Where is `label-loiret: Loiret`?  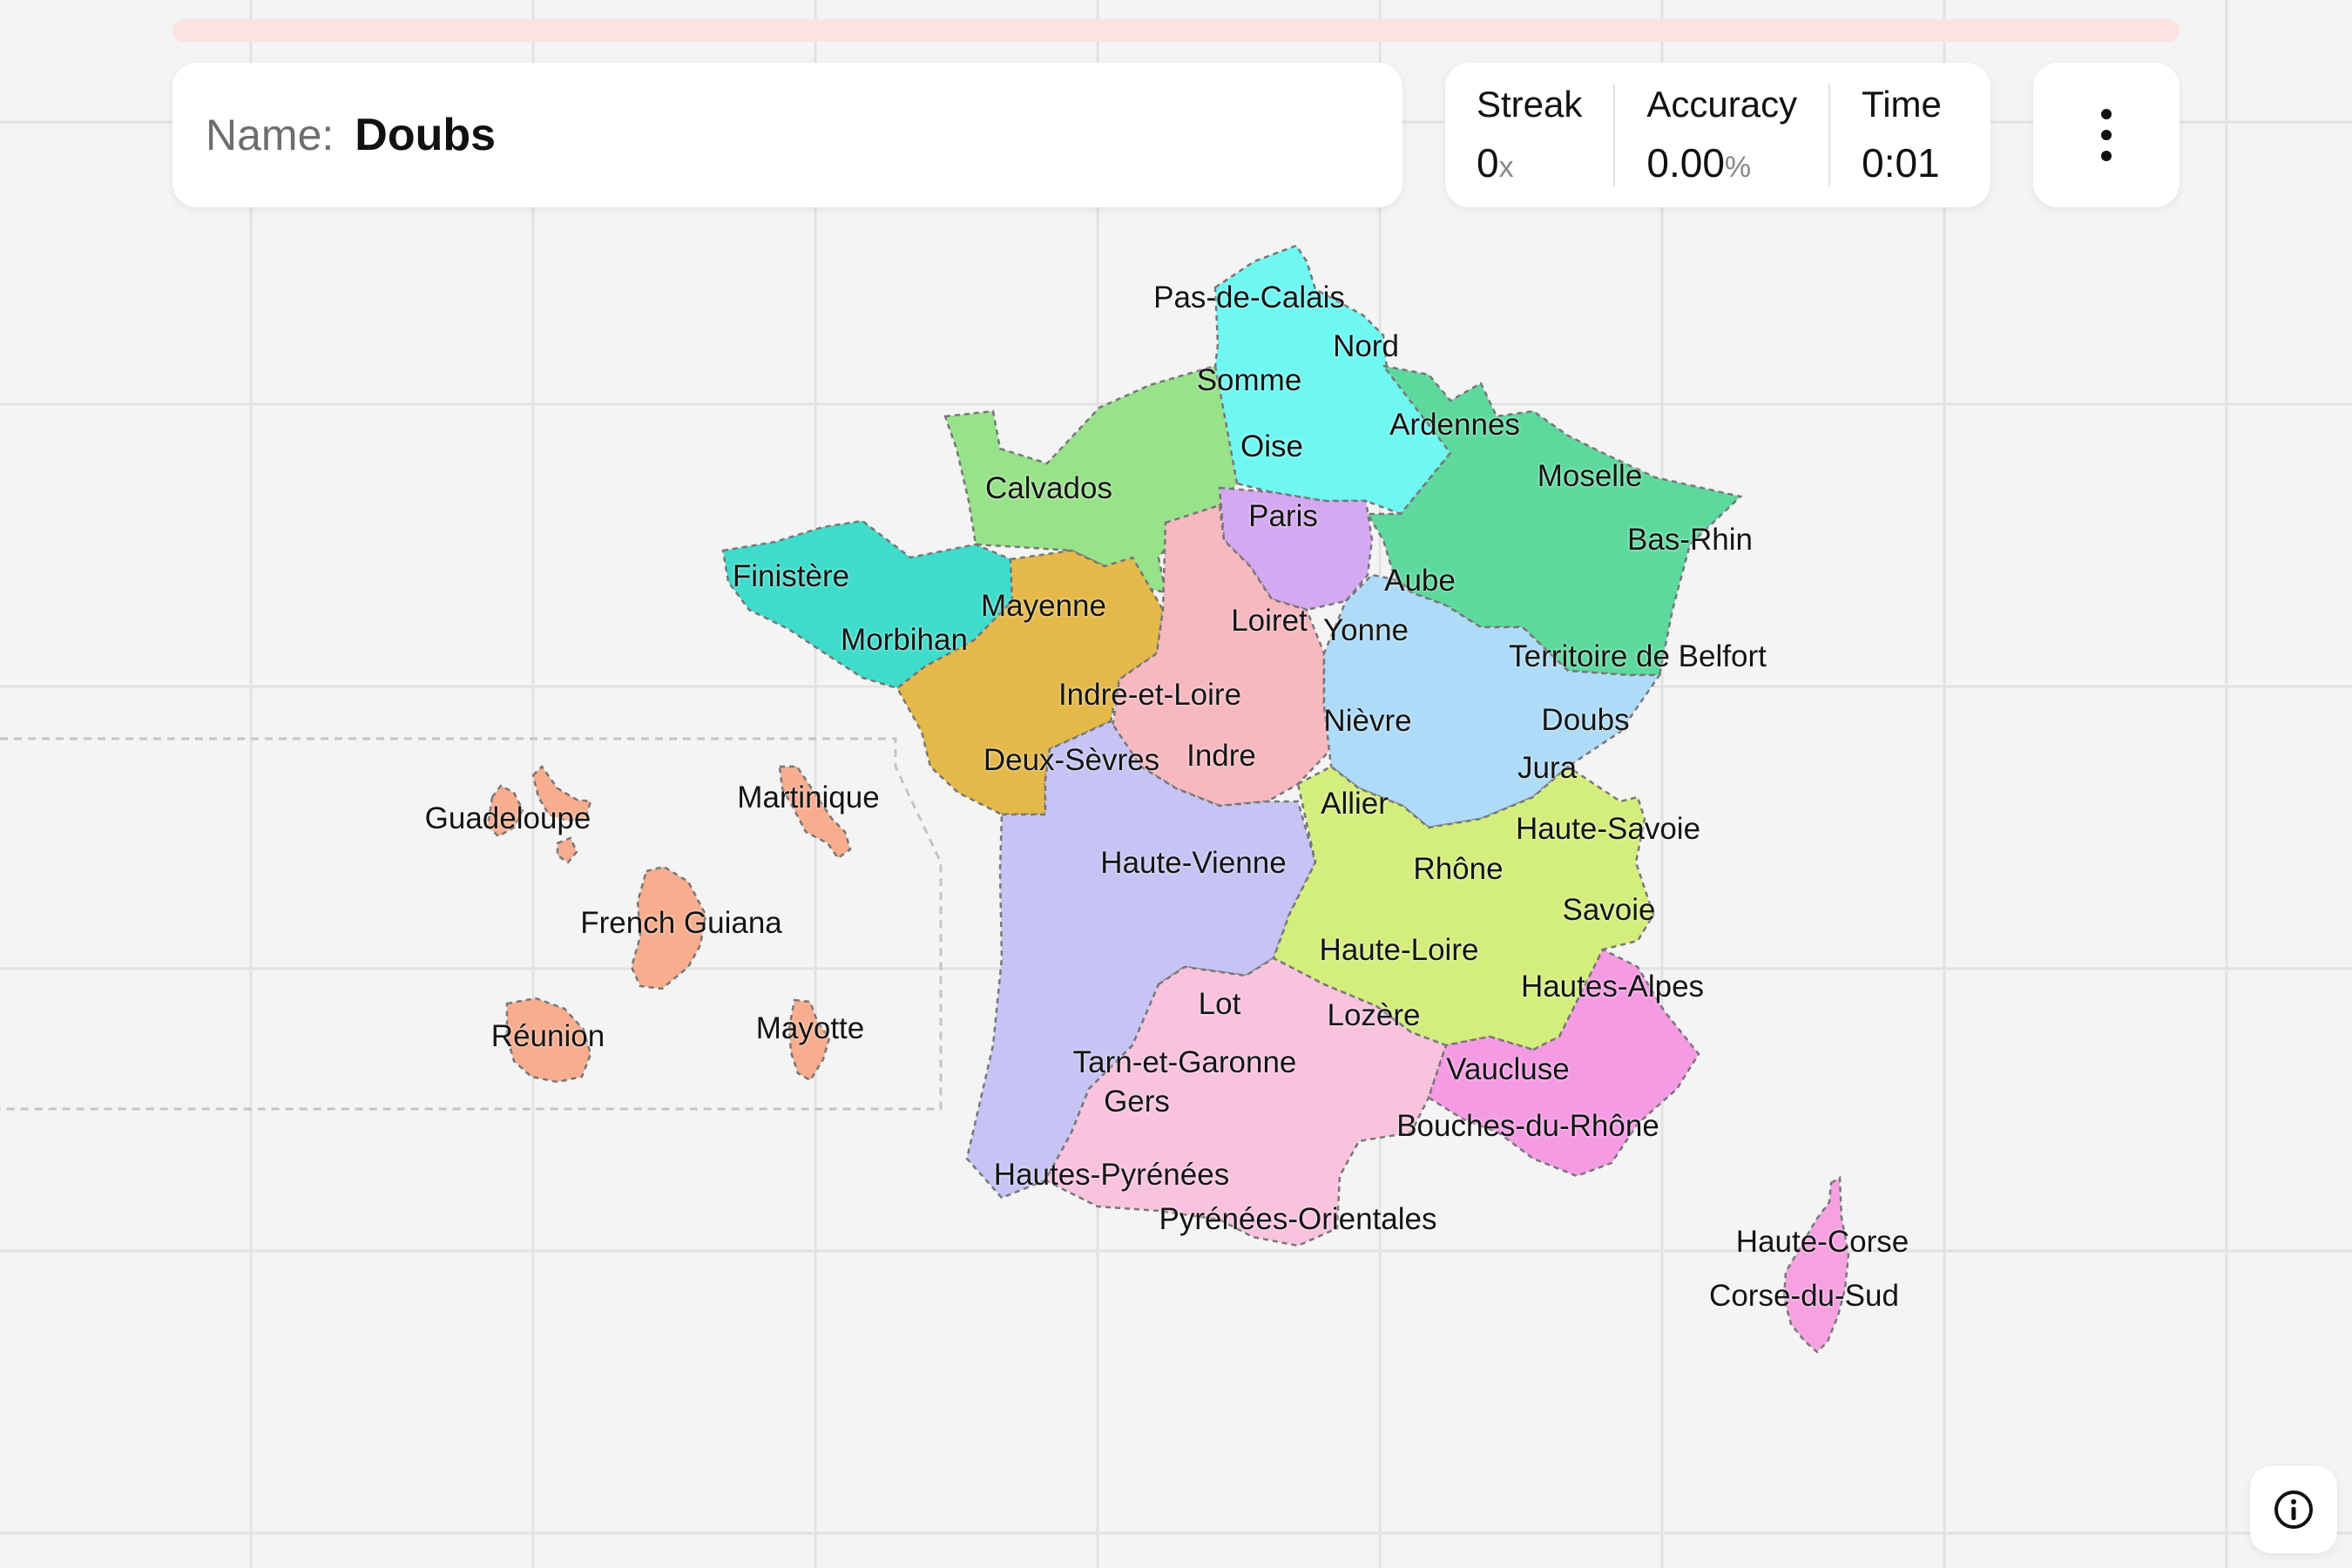
label-loiret: Loiret is located at coordinates (1270, 621).